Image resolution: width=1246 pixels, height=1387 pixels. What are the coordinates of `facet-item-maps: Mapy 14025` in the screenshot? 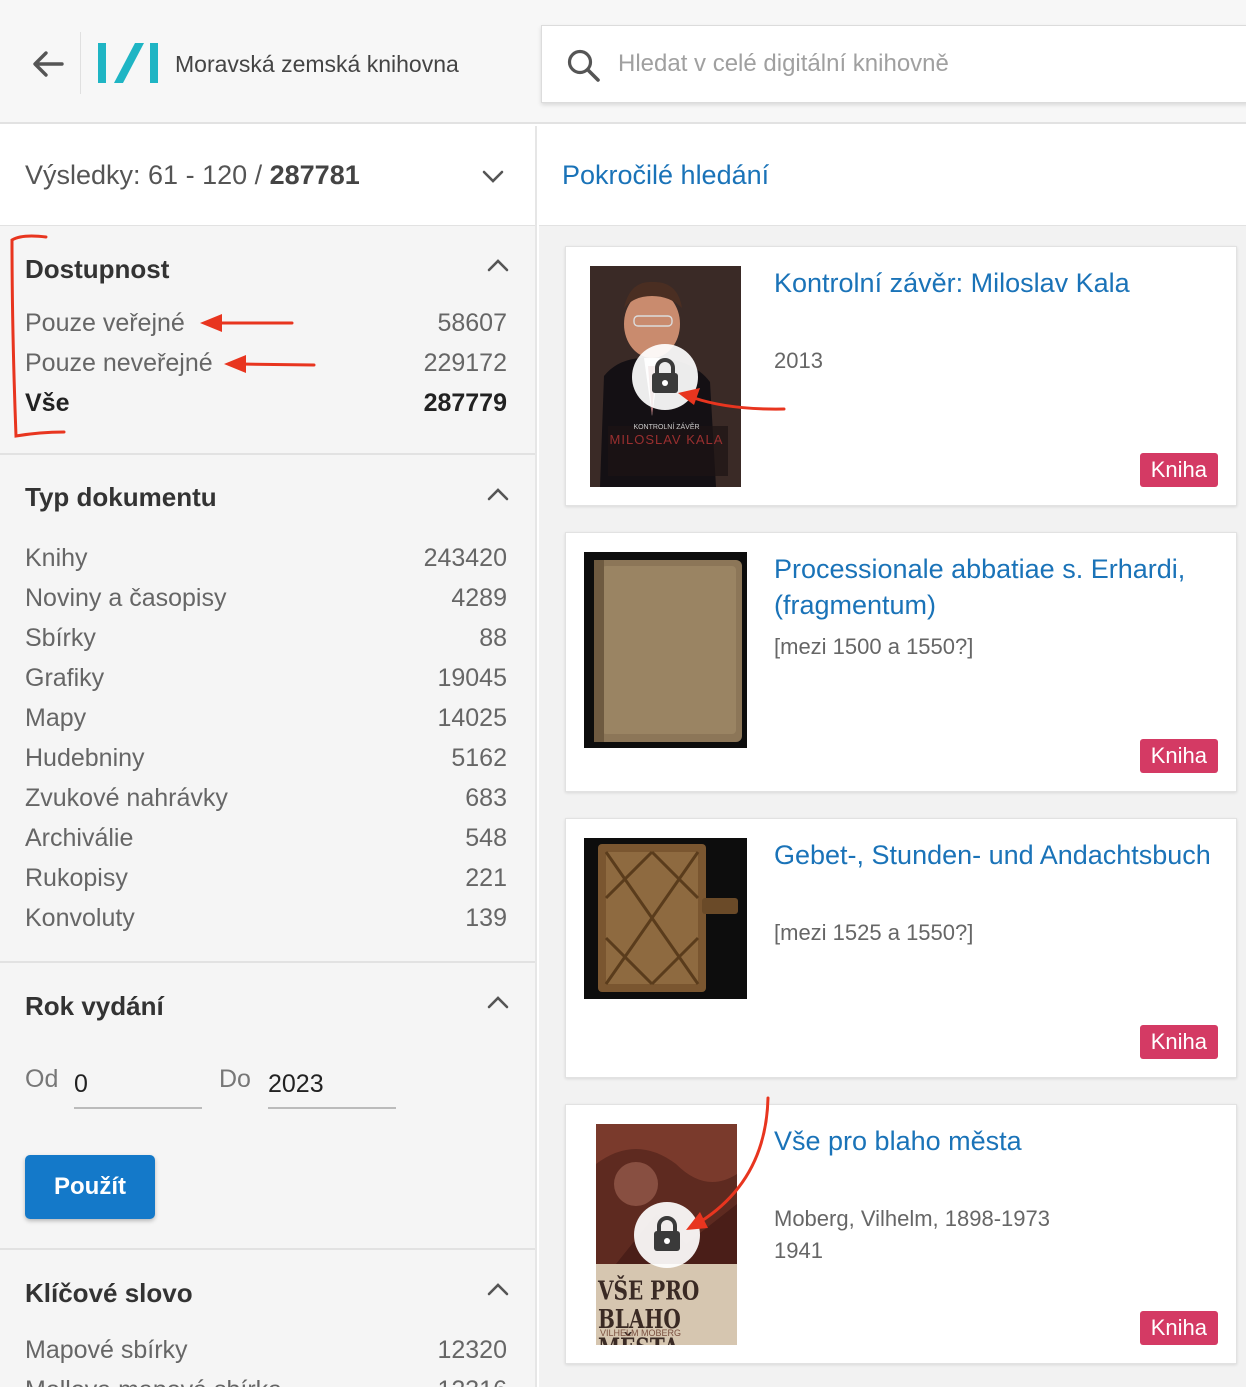 It's located at (266, 718).